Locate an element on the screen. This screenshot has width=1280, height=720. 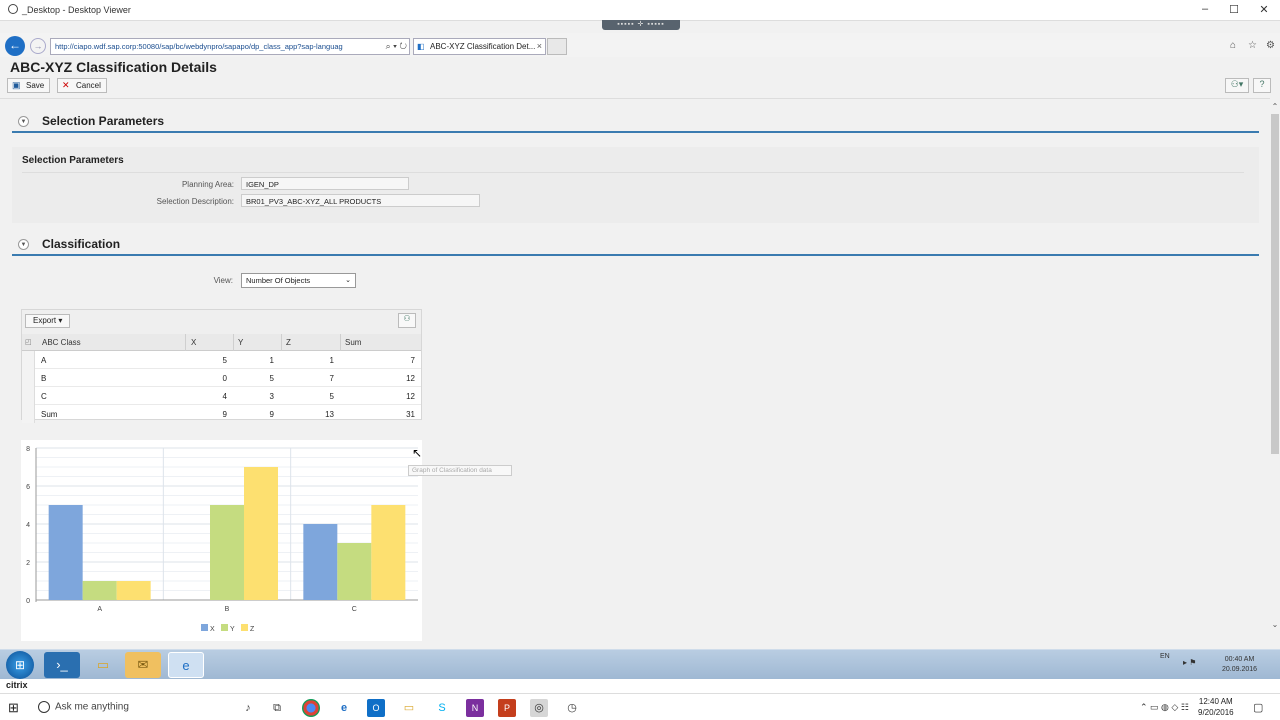
table-settings-icon: ⚇ is located at coordinates (407, 320).